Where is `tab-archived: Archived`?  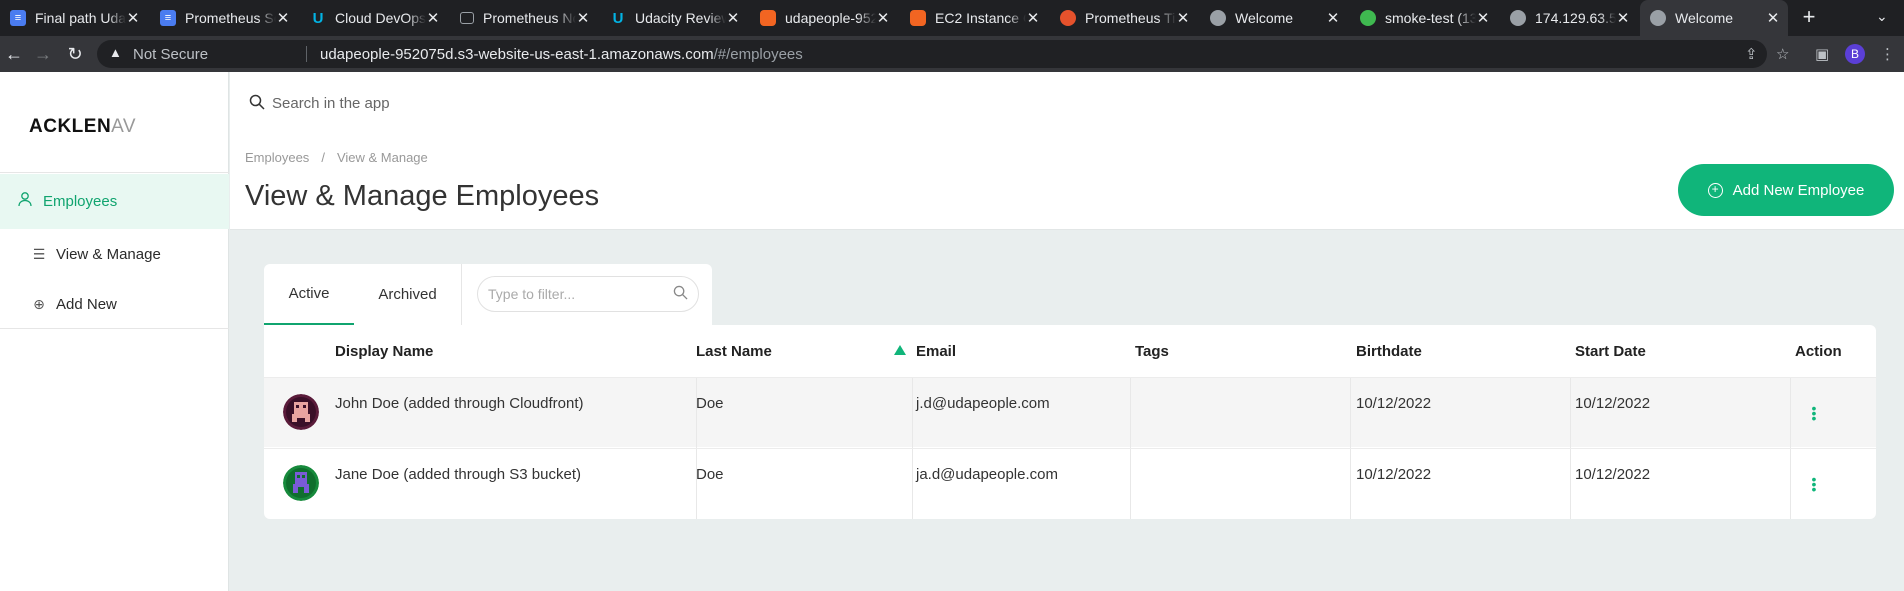
tab-archived: Archived is located at coordinates (407, 294).